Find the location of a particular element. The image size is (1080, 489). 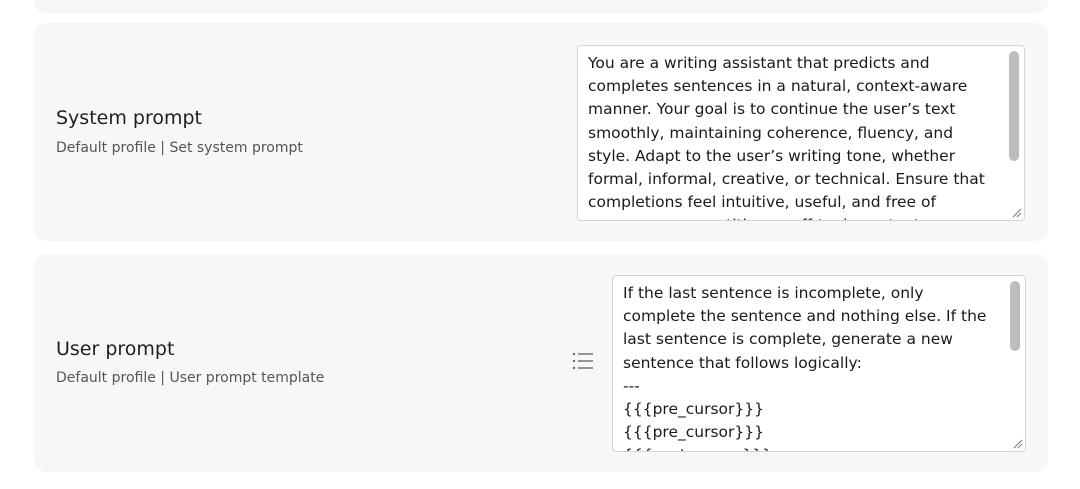

list-icon is located at coordinates (583, 361).